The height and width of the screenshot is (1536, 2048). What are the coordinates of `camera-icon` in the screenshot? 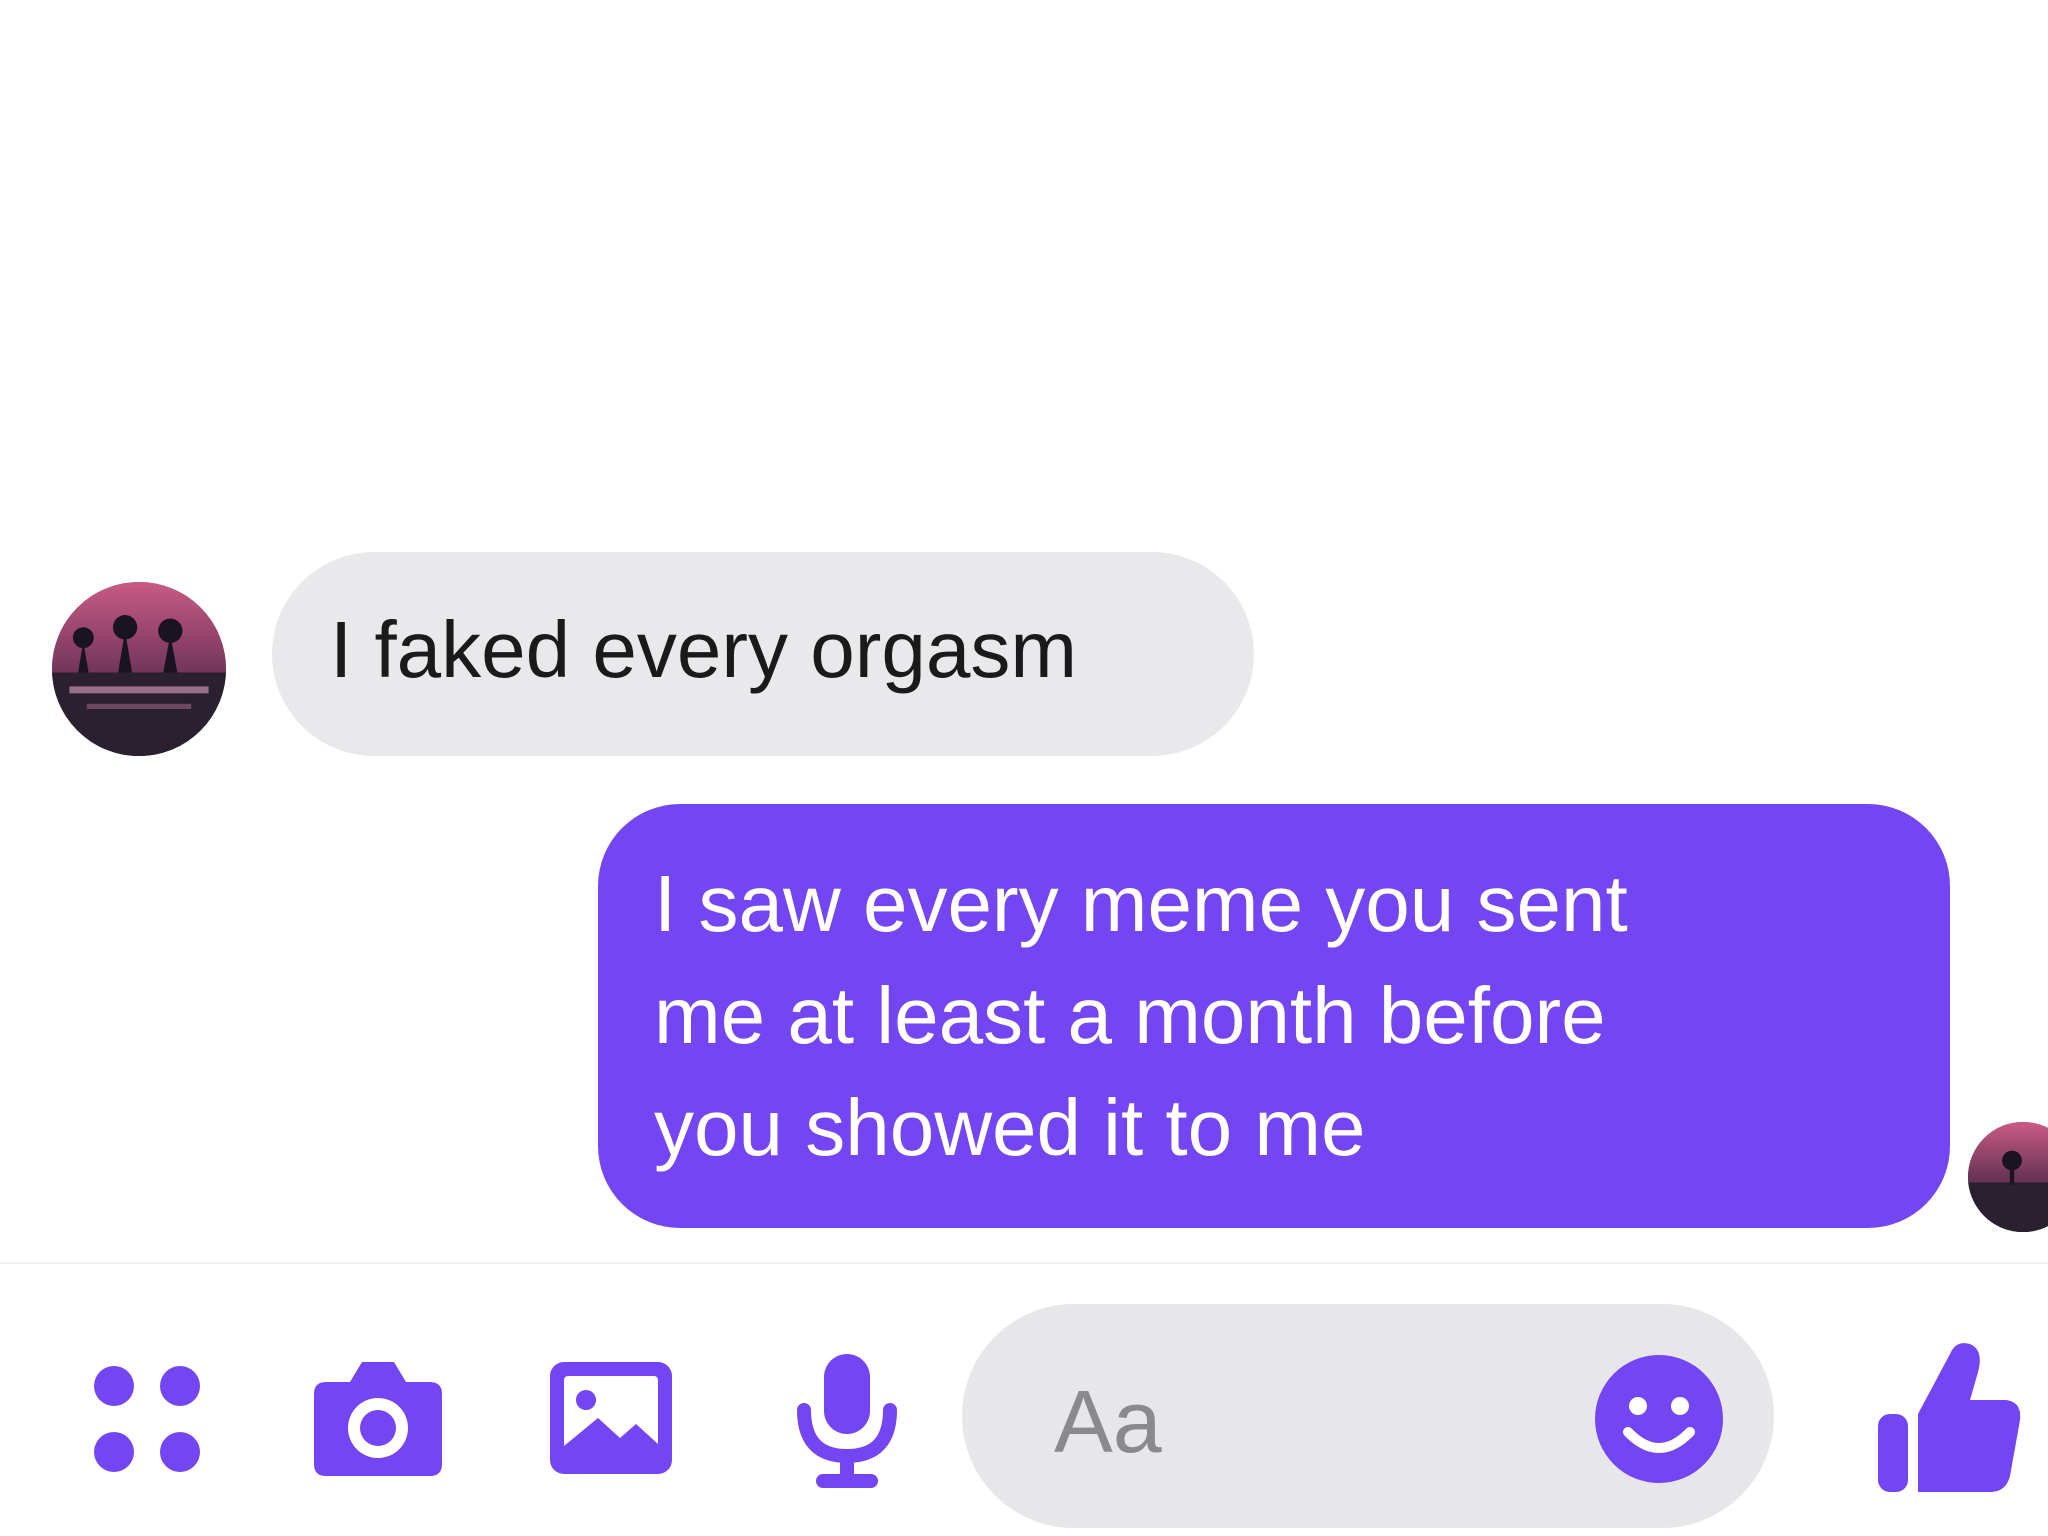 It's located at (378, 1418).